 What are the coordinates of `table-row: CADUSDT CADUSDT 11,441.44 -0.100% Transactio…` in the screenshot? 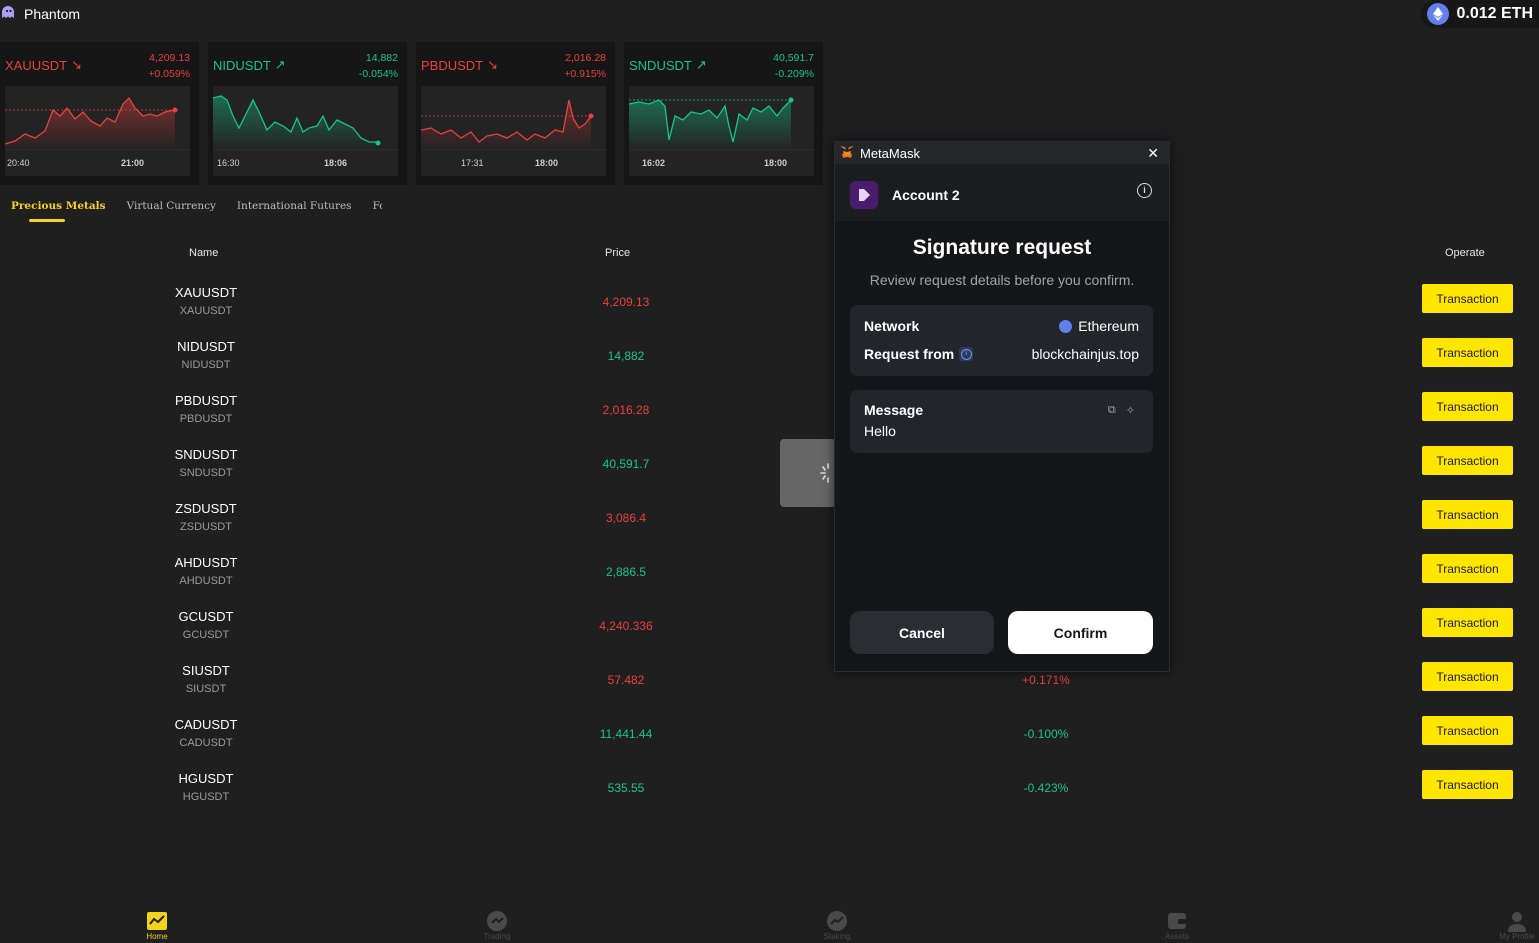 It's located at (769, 745).